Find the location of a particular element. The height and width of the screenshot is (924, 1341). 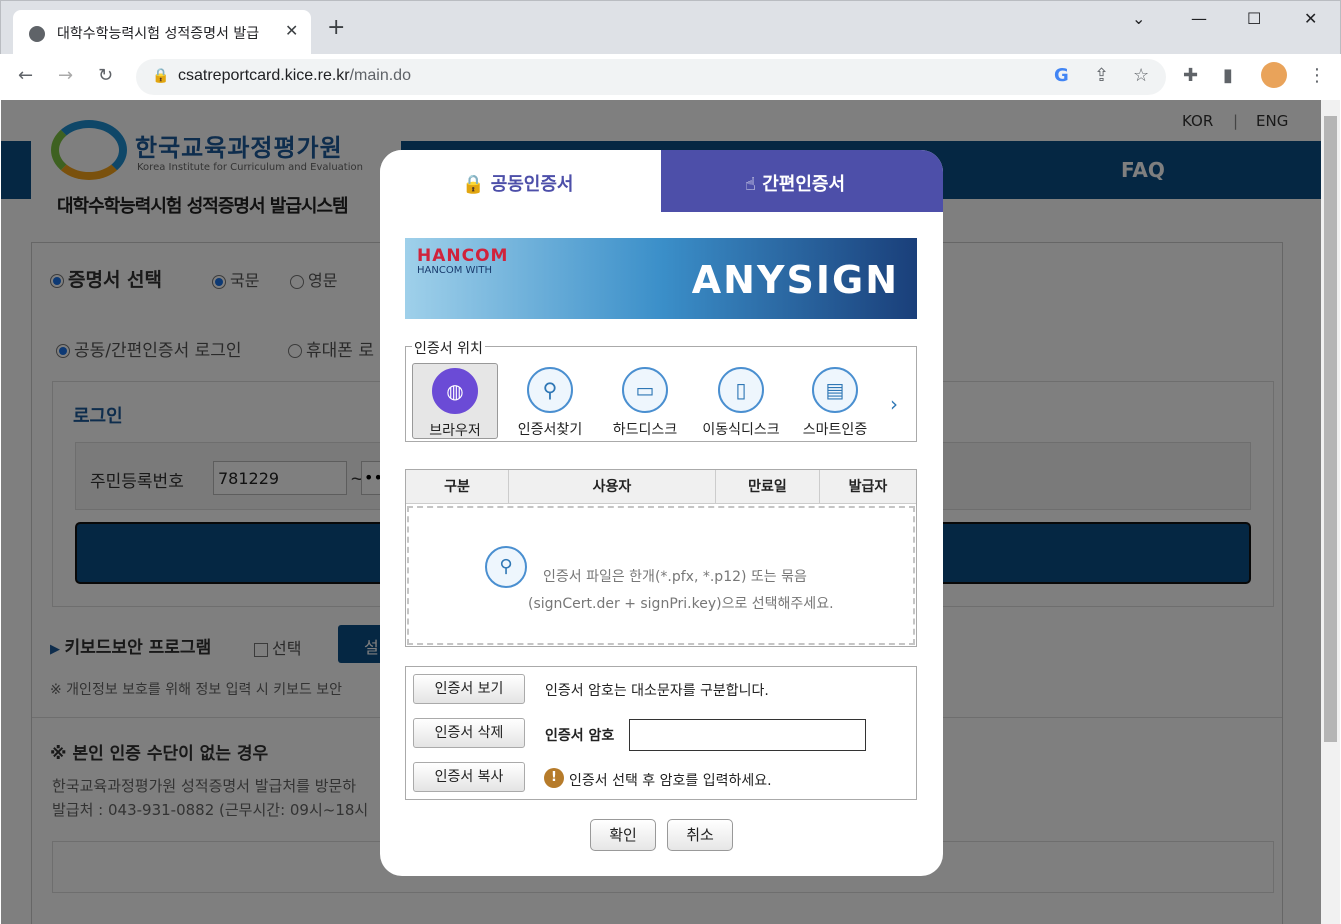

extensions-icon: ✚ is located at coordinates (1190, 75).